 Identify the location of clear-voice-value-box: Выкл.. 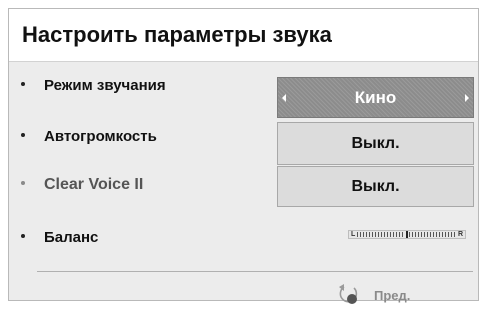
(375, 186).